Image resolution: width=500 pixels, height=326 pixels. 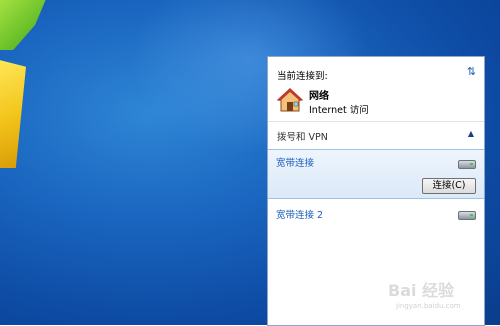 I want to click on connection-name-broadband-2: 宽带连接 2, so click(x=299, y=214).